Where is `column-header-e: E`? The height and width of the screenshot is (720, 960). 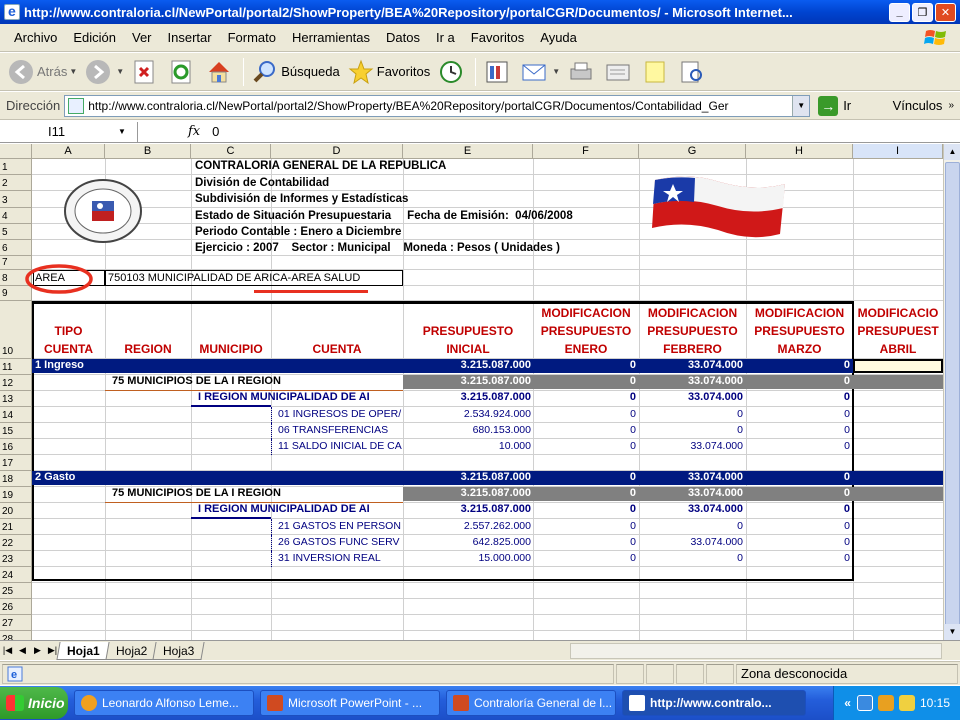
column-header-e: E is located at coordinates (468, 151).